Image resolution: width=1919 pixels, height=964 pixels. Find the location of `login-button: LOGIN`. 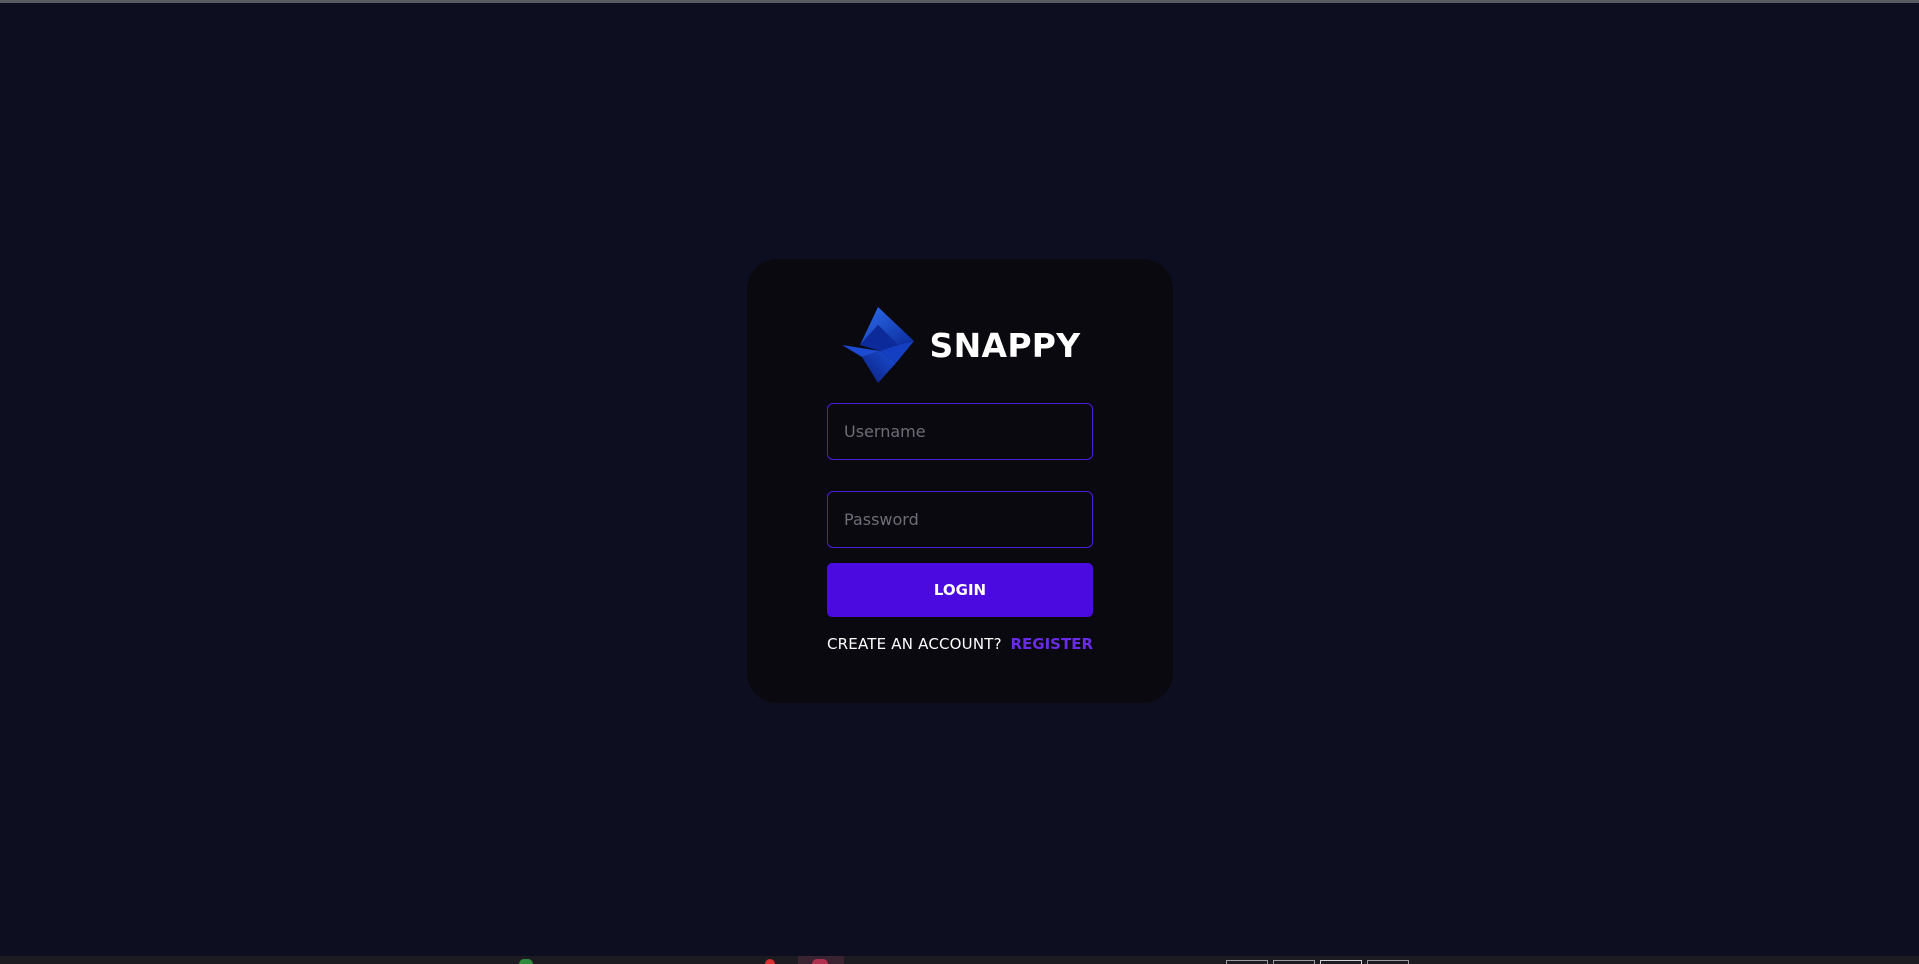

login-button: LOGIN is located at coordinates (960, 590).